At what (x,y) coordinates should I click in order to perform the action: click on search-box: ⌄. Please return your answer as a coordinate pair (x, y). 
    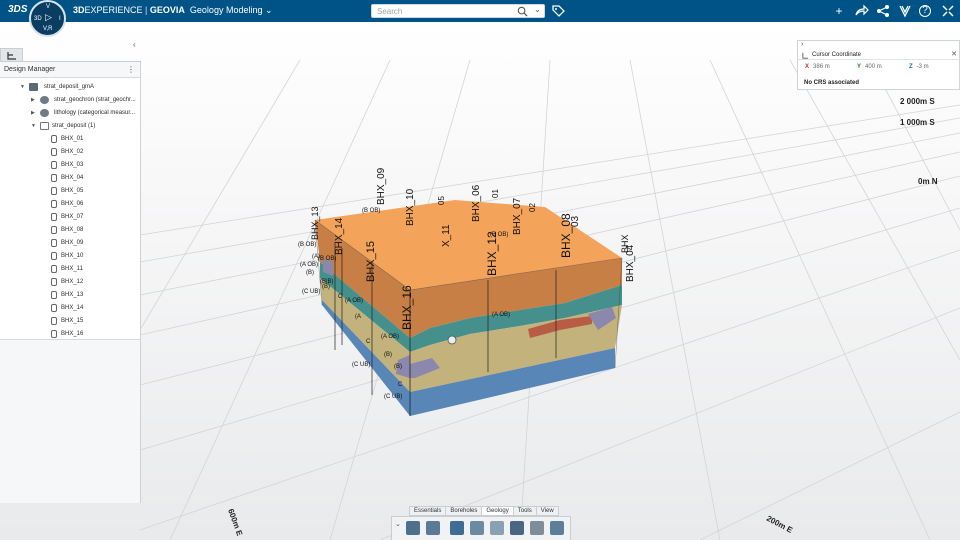
    Looking at the image, I should click on (458, 11).